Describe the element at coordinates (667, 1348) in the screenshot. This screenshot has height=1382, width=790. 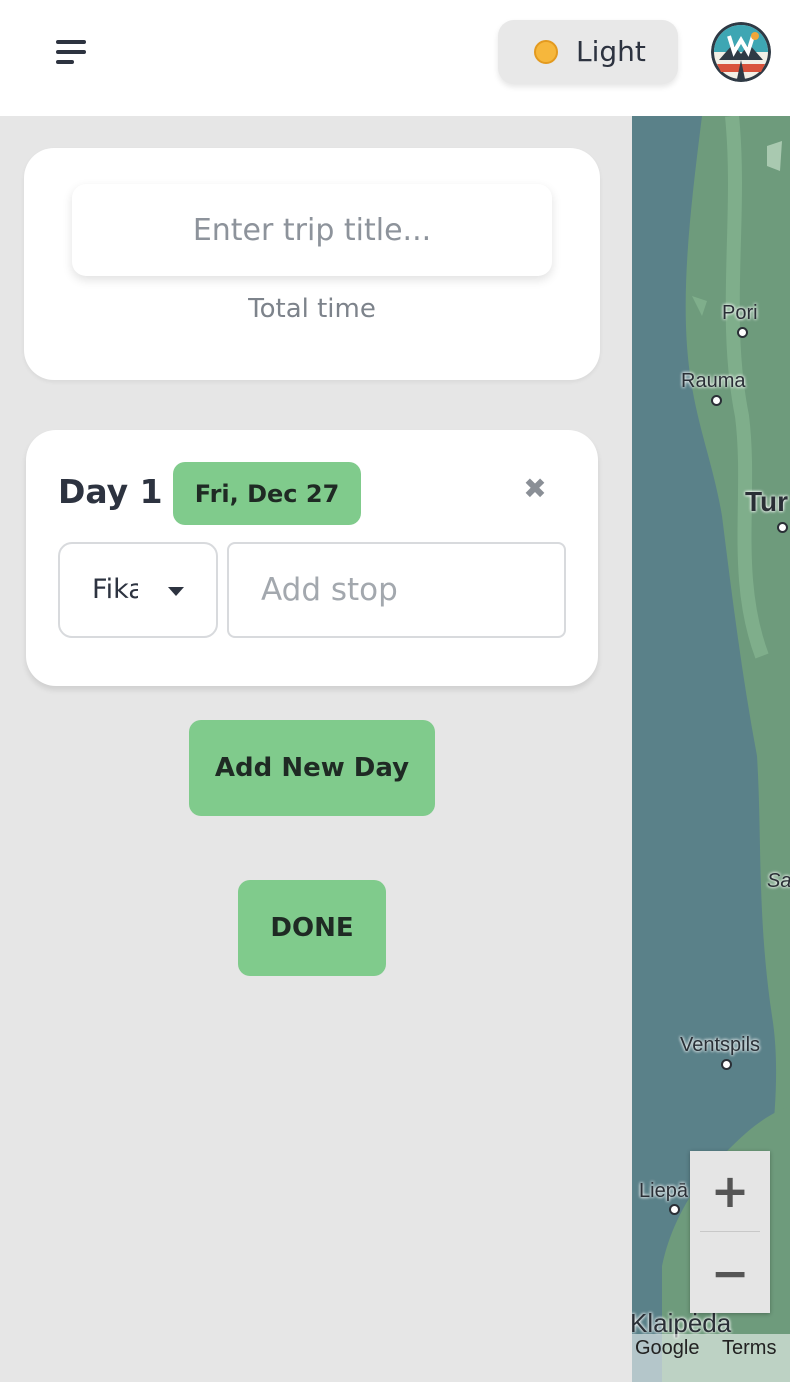
I see `google-attribution: Google` at that location.